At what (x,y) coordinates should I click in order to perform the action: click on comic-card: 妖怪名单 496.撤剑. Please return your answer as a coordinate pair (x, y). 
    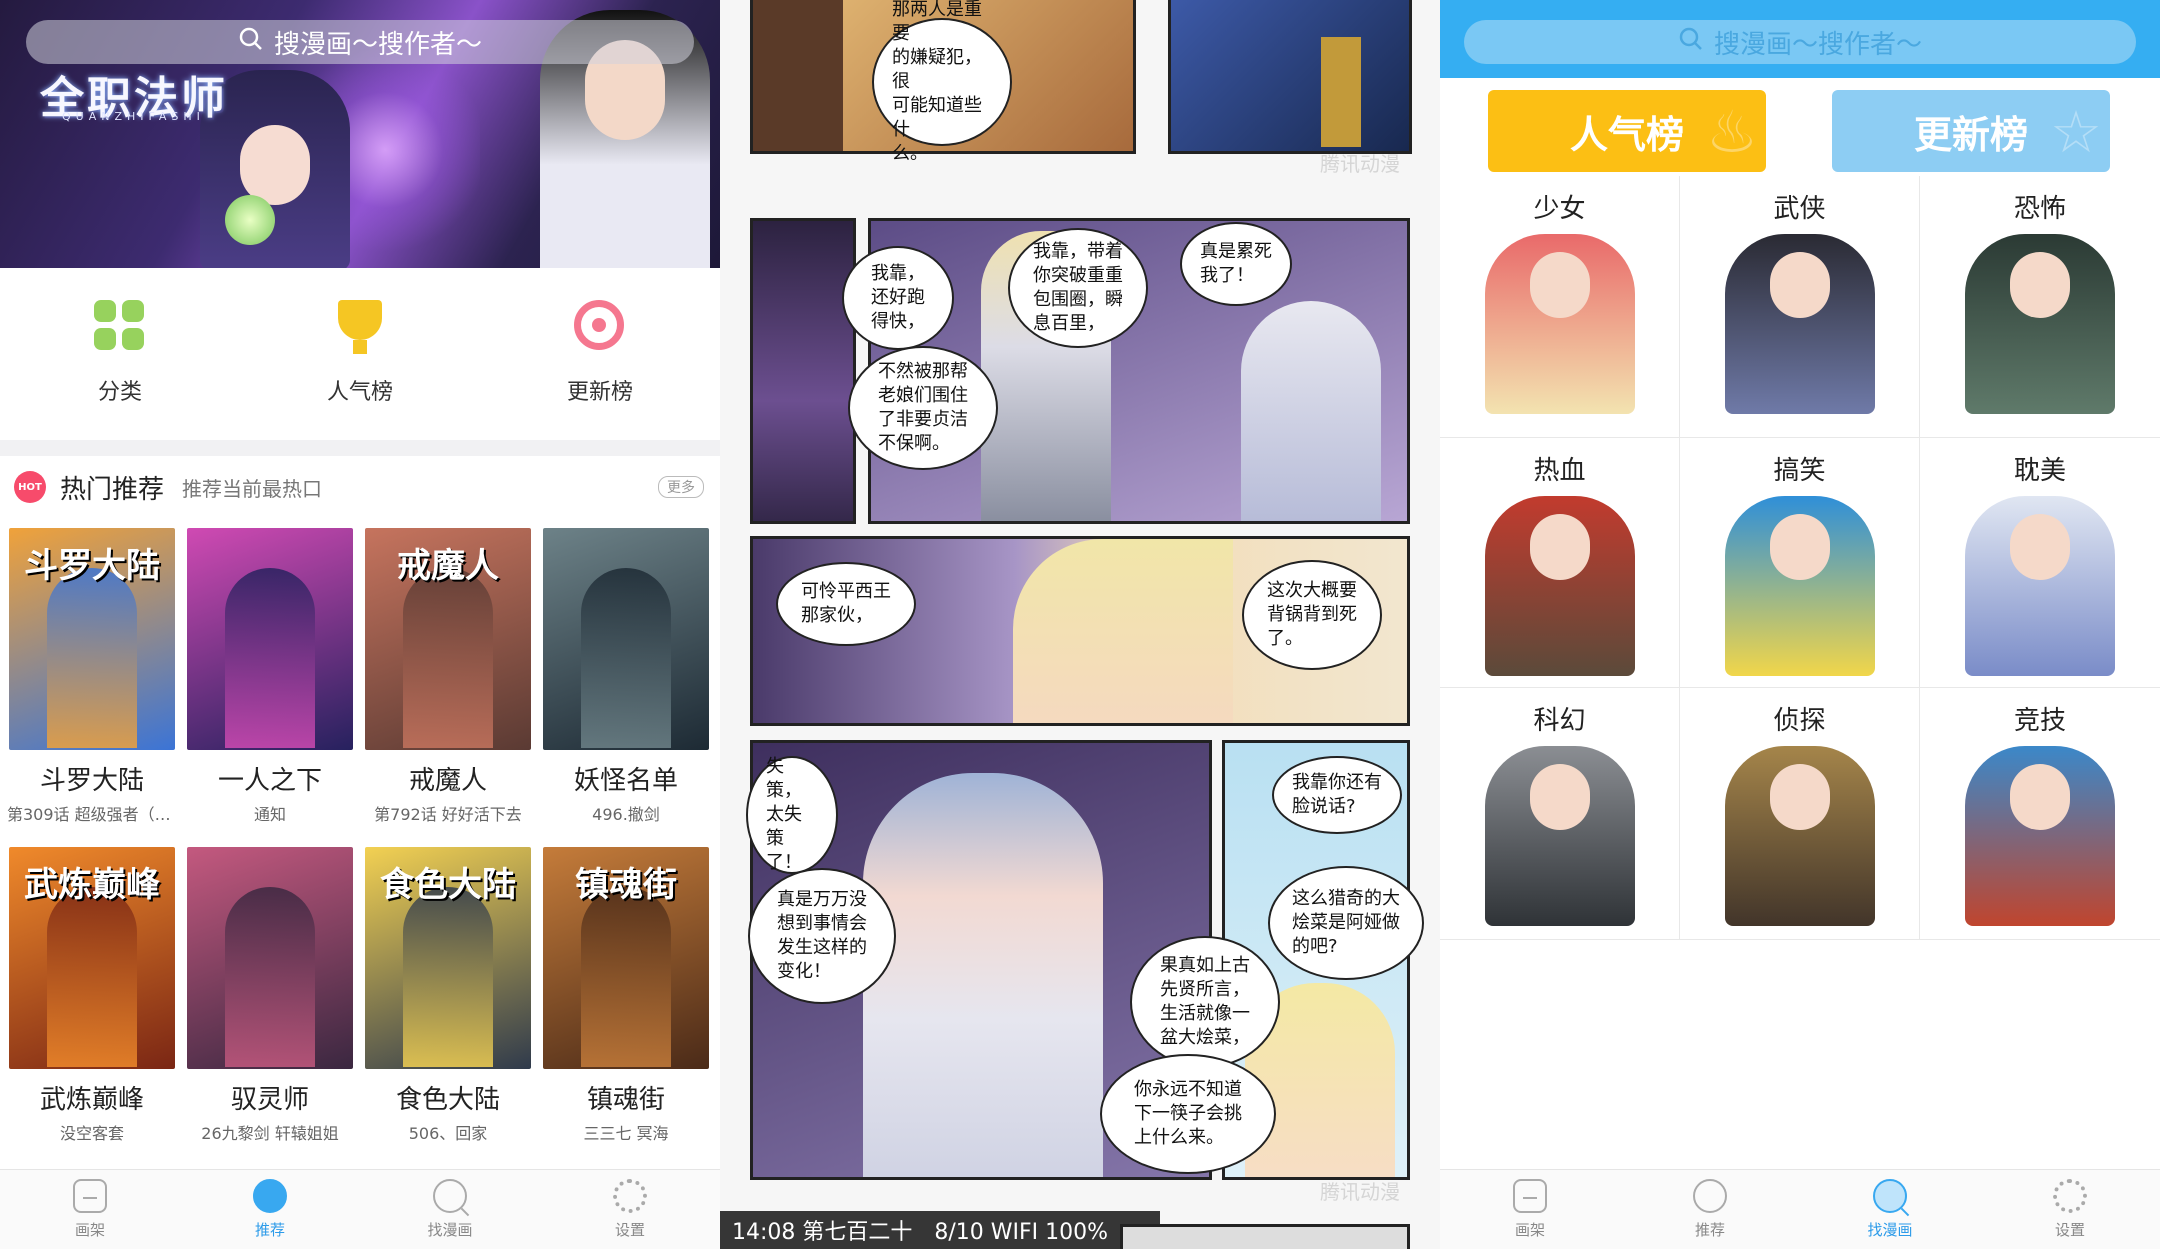
    Looking at the image, I should click on (626, 676).